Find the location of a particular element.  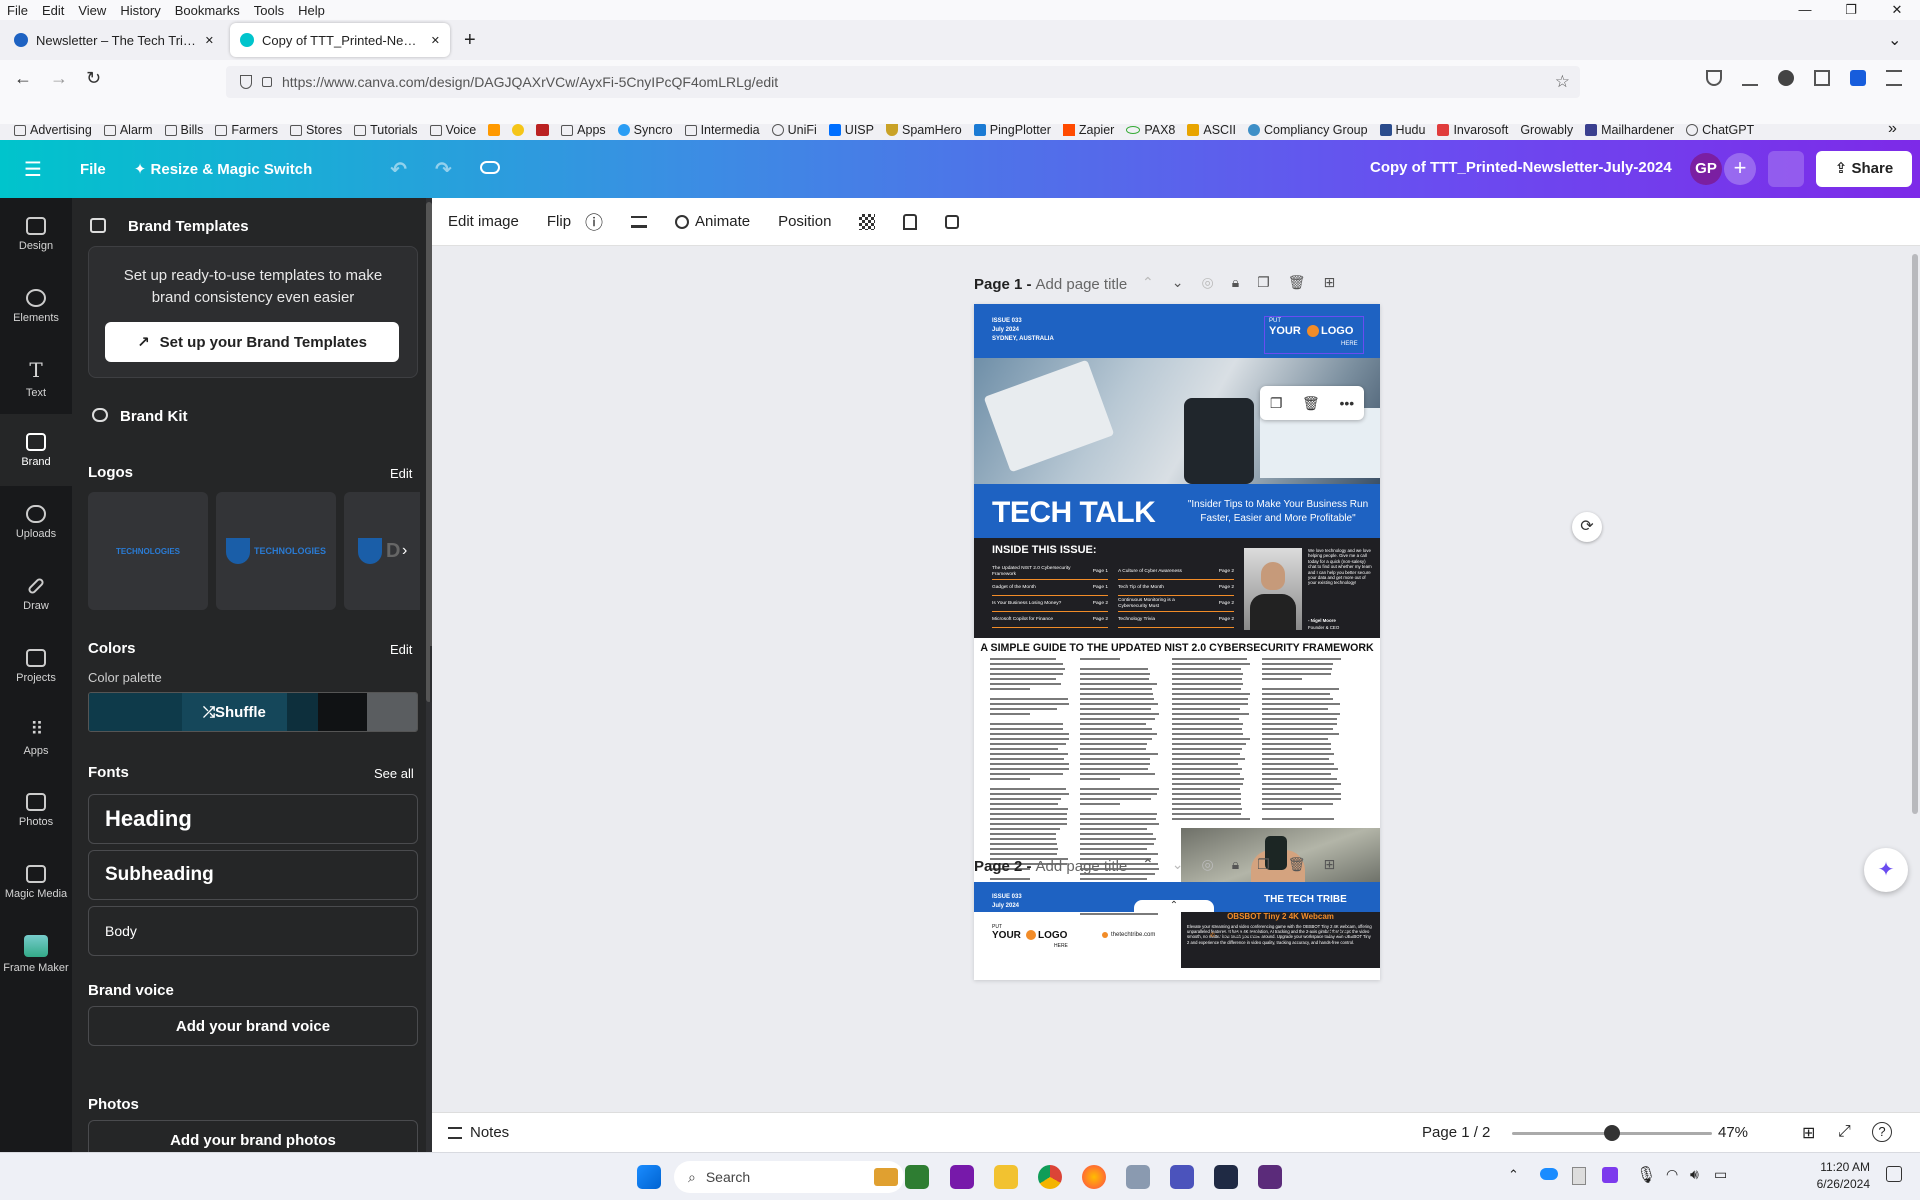

menu-bookmarks: Bookmarks is located at coordinates (207, 10).